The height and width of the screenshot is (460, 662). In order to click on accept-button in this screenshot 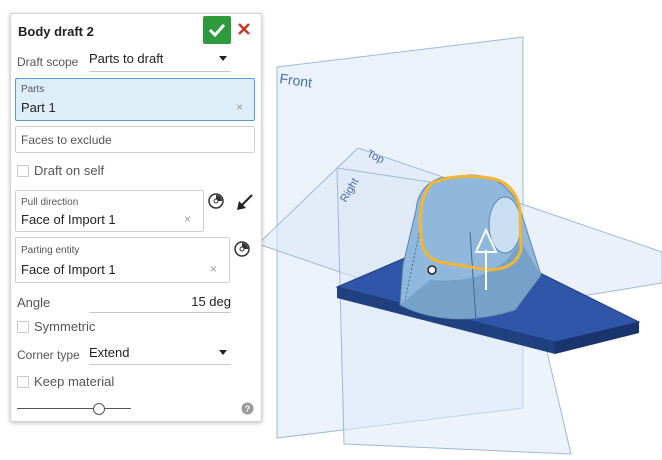, I will do `click(217, 30)`.